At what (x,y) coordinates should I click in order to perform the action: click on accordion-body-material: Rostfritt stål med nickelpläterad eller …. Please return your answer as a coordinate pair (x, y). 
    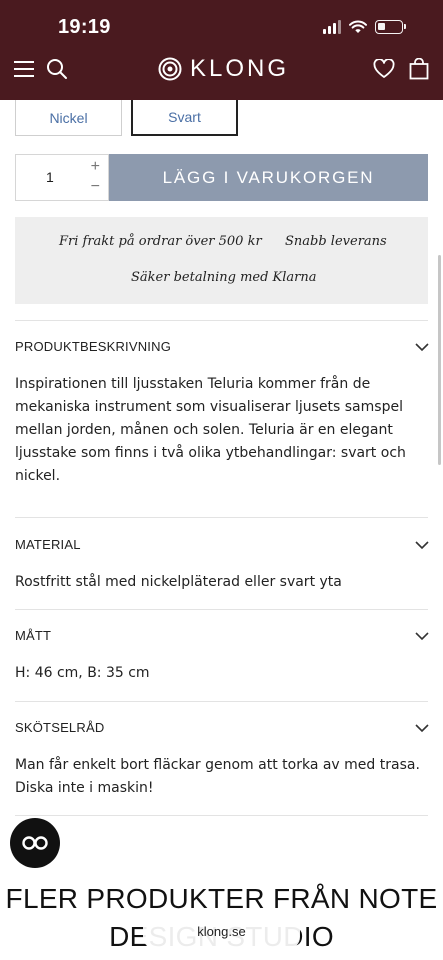
    Looking at the image, I should click on (178, 582).